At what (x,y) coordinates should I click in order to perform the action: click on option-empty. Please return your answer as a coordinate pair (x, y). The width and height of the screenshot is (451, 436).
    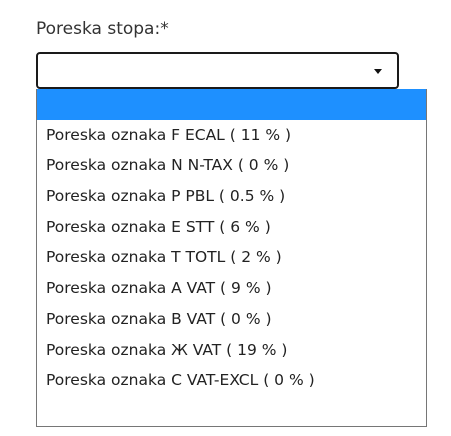
    Looking at the image, I should click on (231, 104).